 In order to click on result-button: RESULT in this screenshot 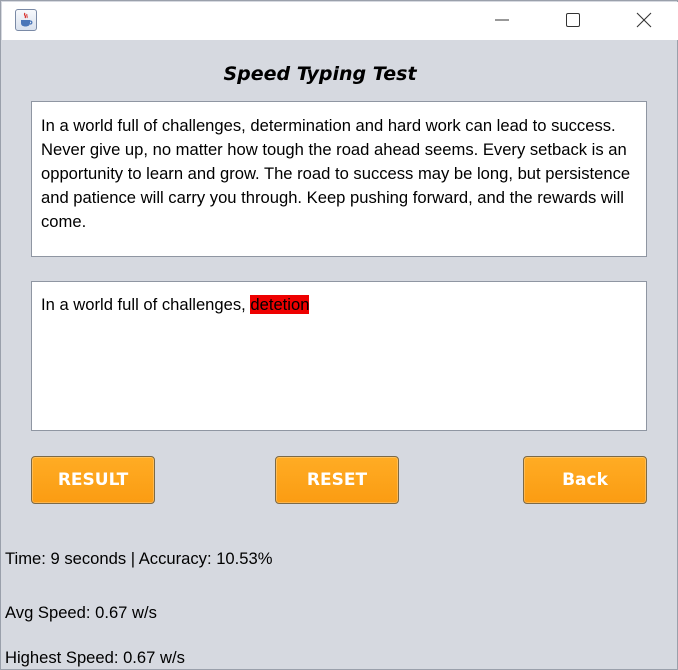, I will do `click(93, 480)`.